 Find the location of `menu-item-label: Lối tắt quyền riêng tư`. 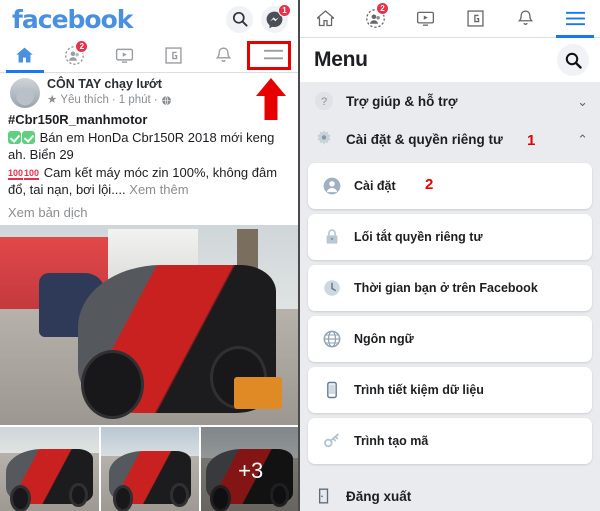

menu-item-label: Lối tắt quyền riêng tư is located at coordinates (418, 237).